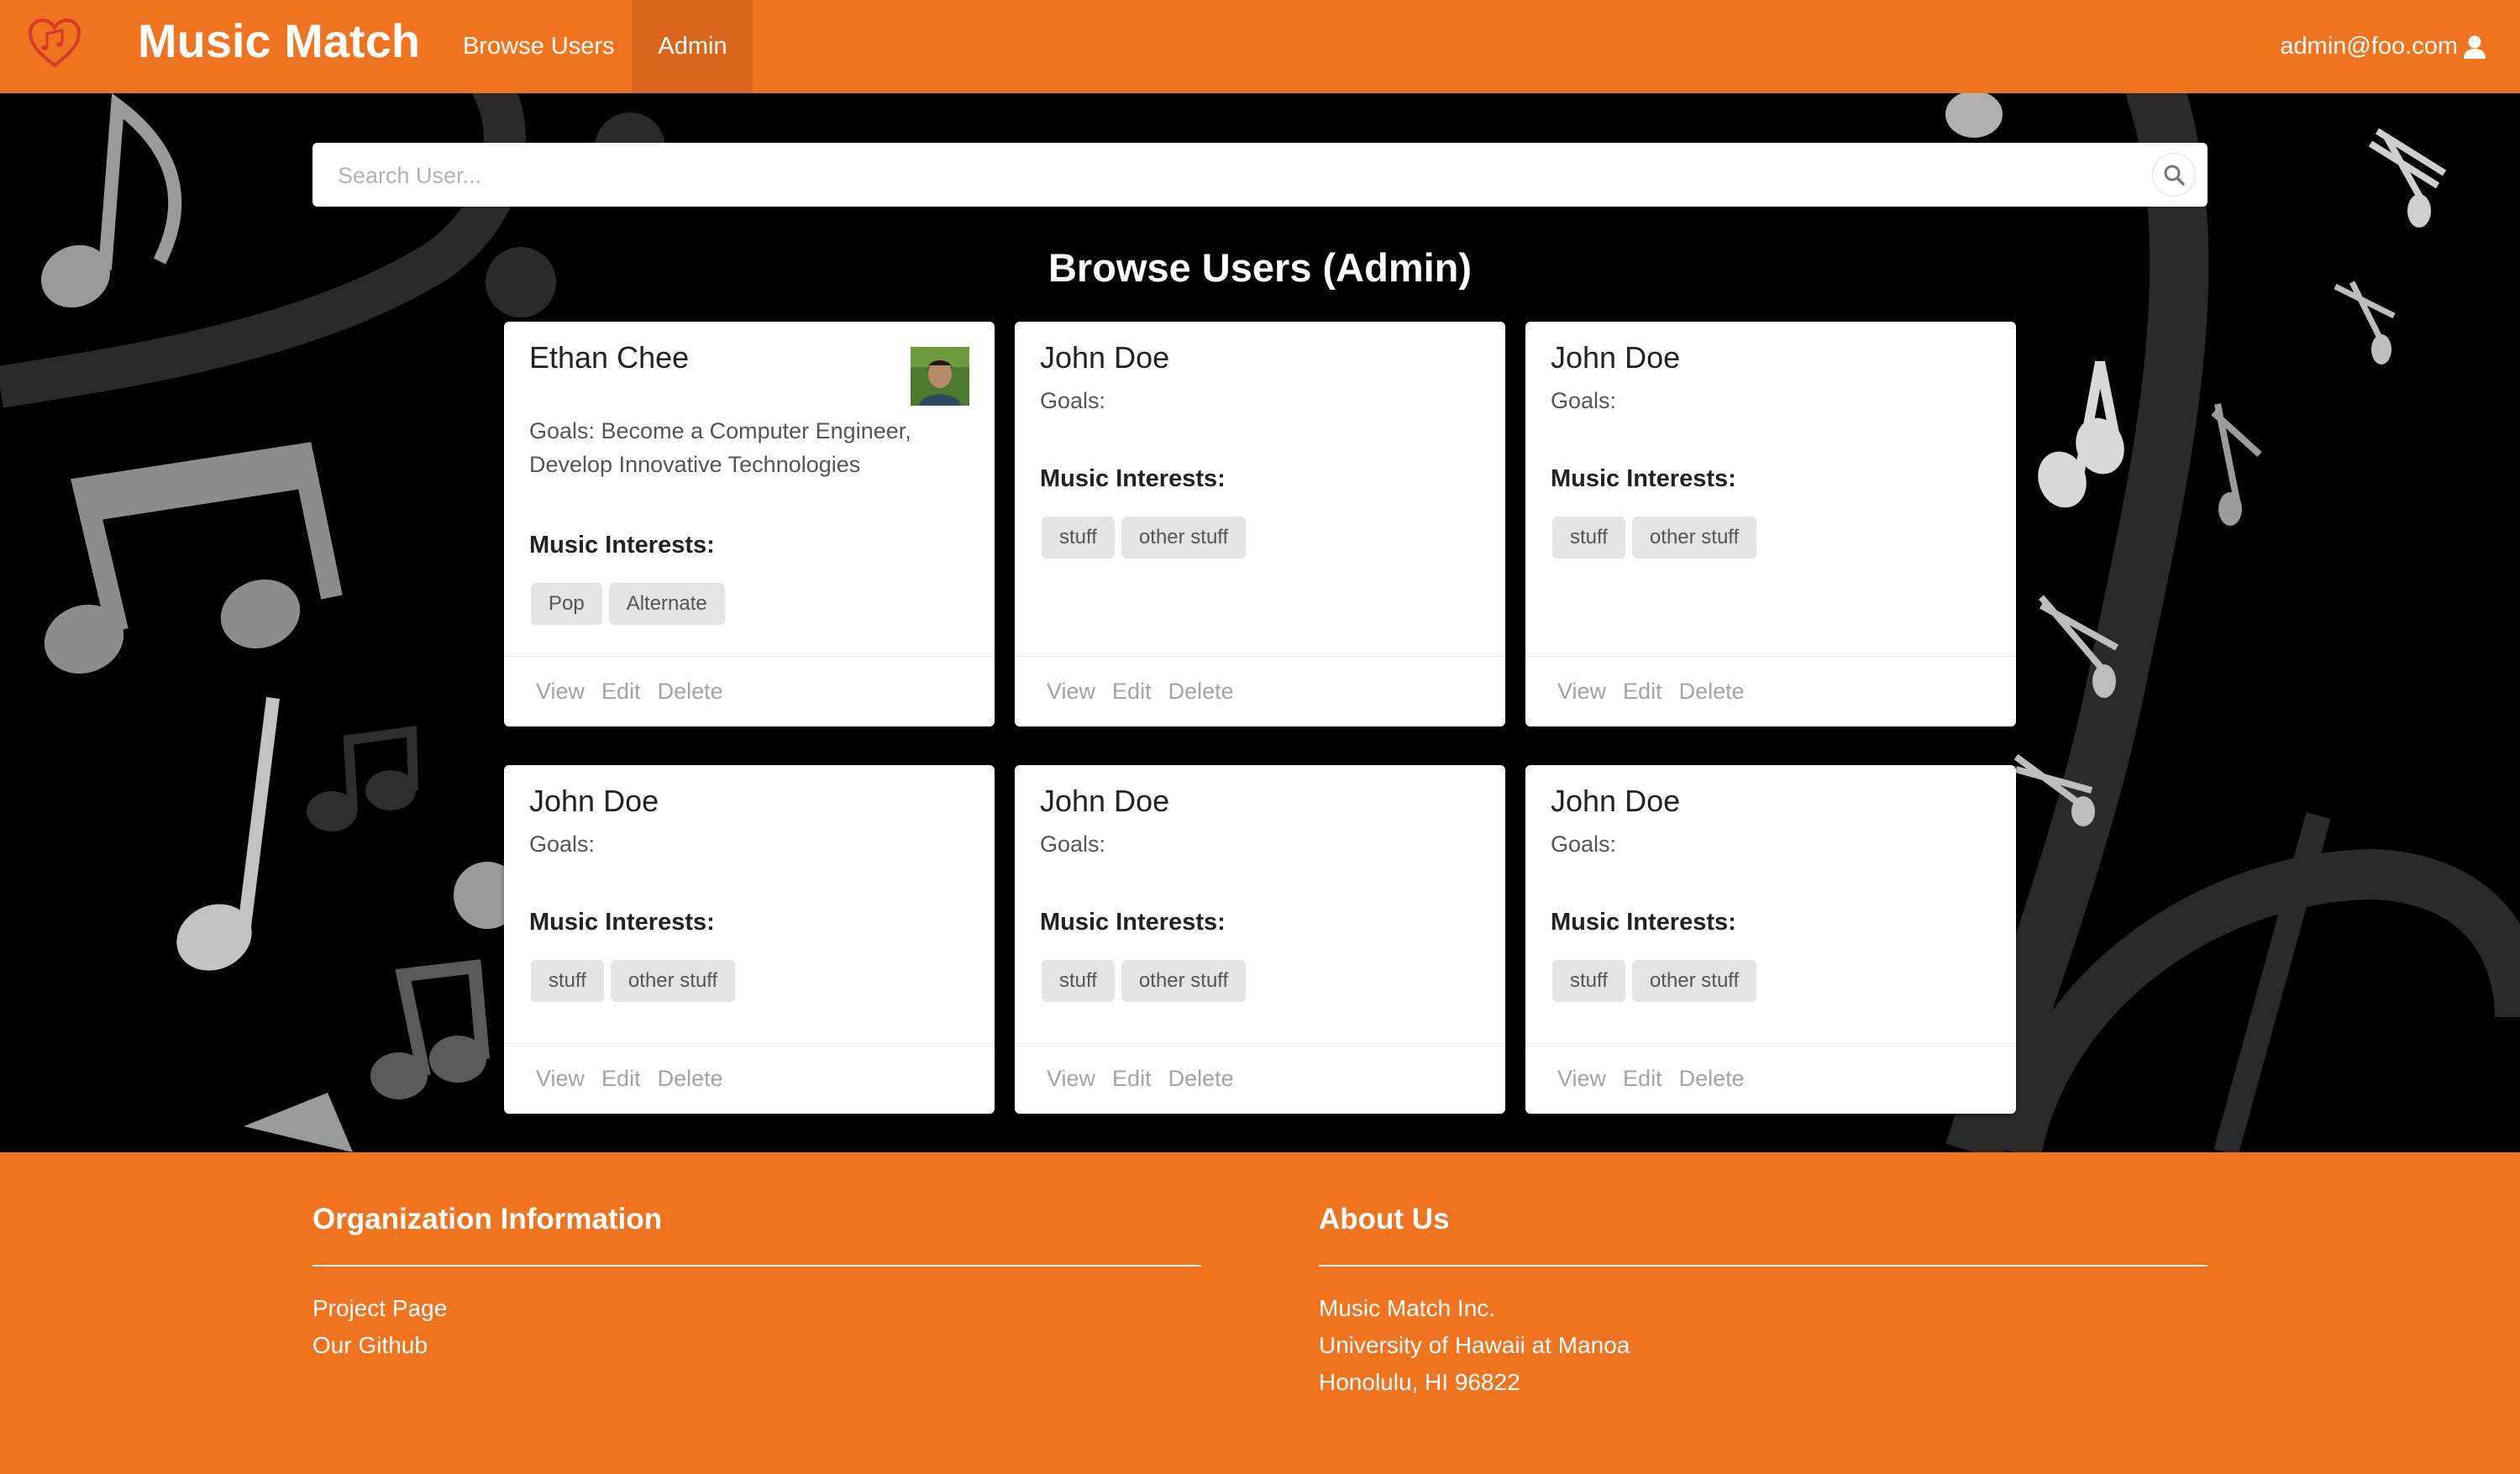 This screenshot has width=2520, height=1474. Describe the element at coordinates (666, 604) in the screenshot. I see `interest-tag: Alternate` at that location.